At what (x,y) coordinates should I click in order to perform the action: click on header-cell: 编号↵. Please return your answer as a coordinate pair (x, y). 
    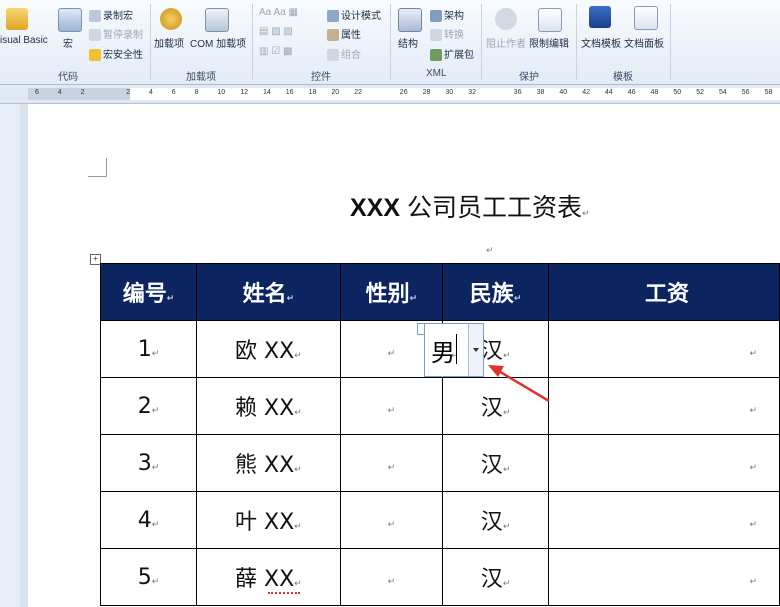
    Looking at the image, I should click on (148, 292).